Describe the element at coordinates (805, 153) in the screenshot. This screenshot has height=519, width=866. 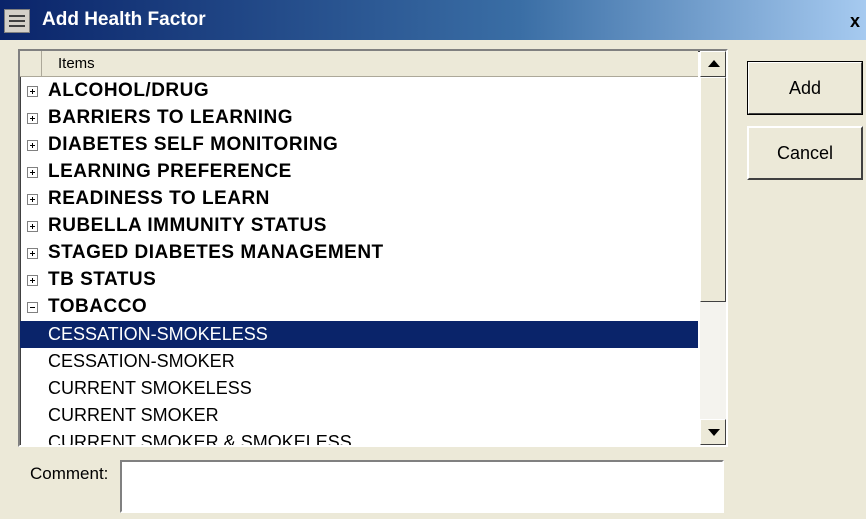
I see `cancel-button: Cancel` at that location.